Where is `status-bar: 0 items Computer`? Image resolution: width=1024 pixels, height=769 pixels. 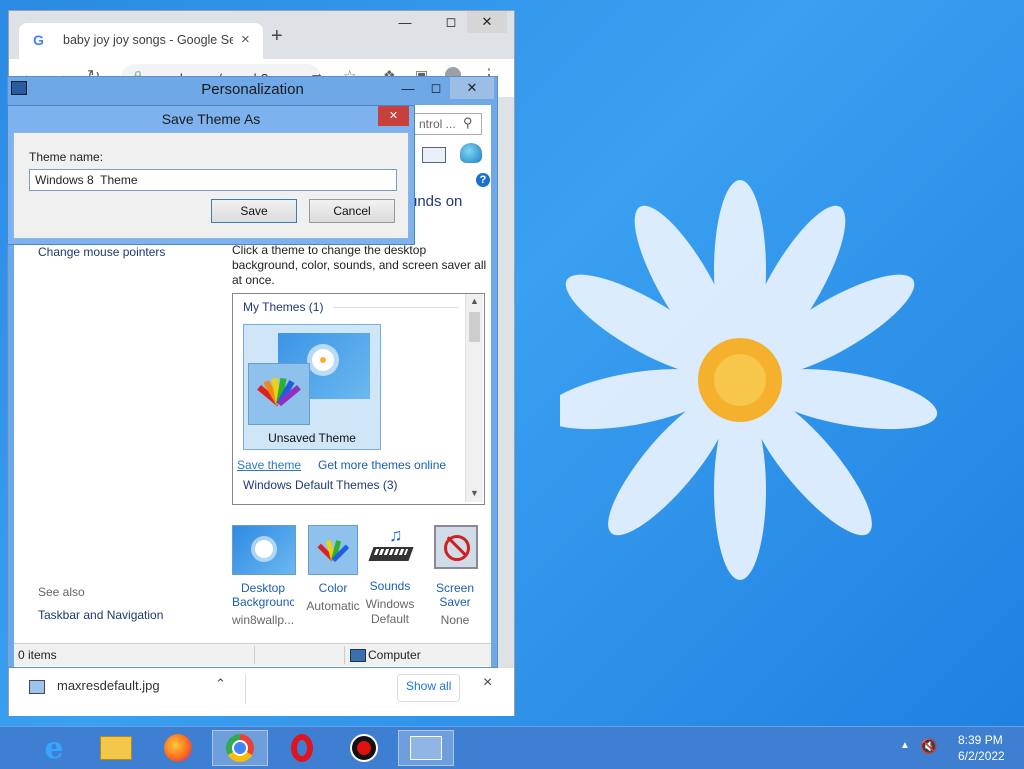
status-bar: 0 items Computer is located at coordinates (252, 654).